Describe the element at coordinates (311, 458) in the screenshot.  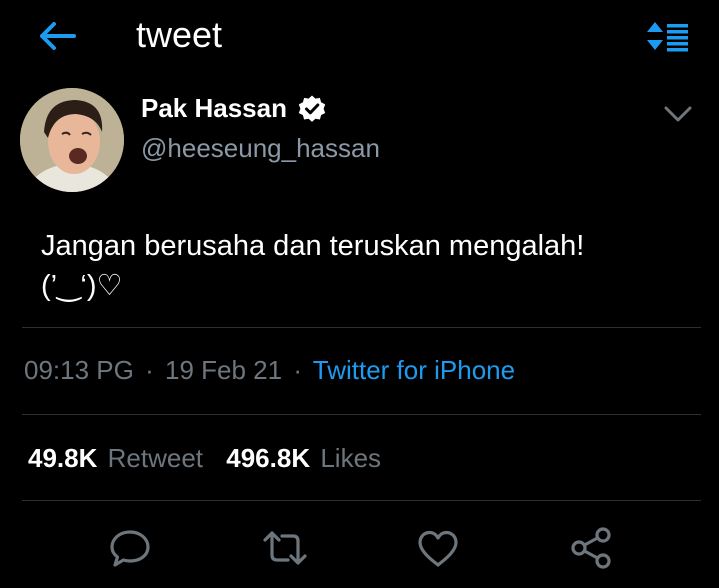
I see `likes-stat: 496.8K Likes` at that location.